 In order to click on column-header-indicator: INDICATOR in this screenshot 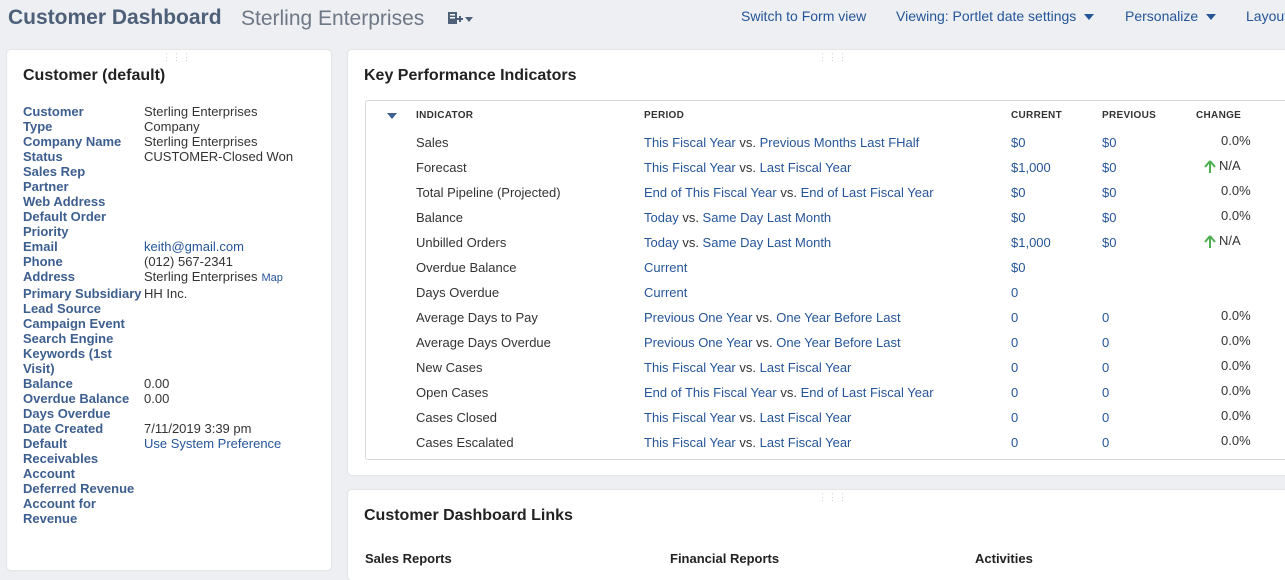, I will do `click(445, 115)`.